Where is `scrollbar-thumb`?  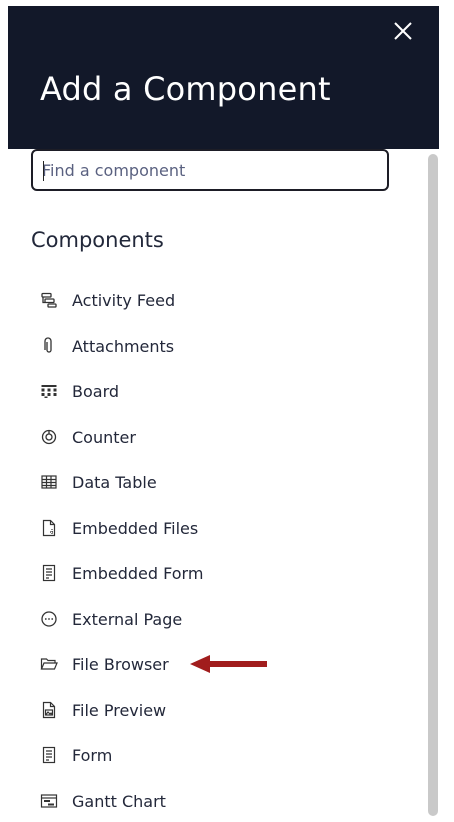 scrollbar-thumb is located at coordinates (433, 485).